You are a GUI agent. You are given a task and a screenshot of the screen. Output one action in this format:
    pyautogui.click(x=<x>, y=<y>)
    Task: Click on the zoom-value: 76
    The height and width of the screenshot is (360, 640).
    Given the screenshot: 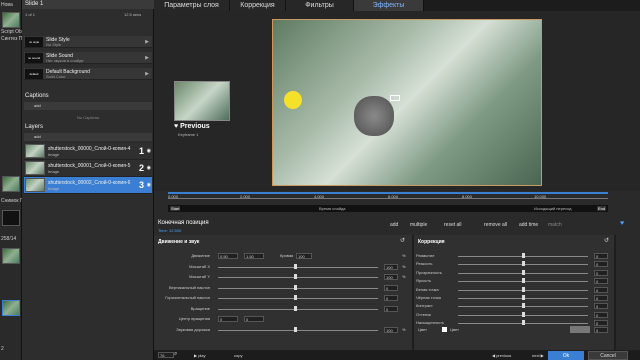 What is the action you would take?
    pyautogui.click(x=166, y=355)
    